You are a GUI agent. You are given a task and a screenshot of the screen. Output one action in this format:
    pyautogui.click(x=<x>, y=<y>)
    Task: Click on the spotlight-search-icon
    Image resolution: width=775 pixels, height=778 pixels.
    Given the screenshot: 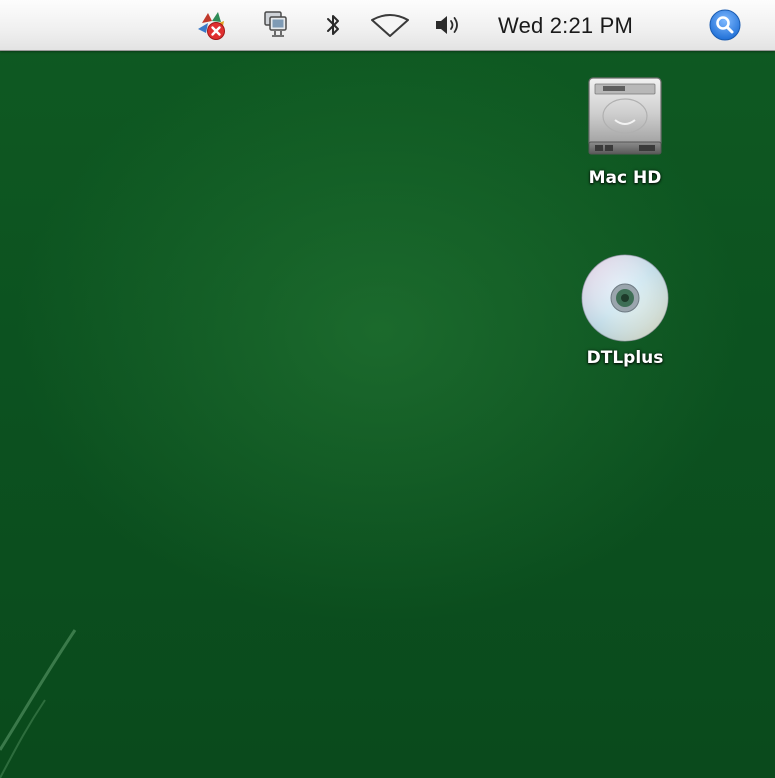 What is the action you would take?
    pyautogui.click(x=725, y=25)
    